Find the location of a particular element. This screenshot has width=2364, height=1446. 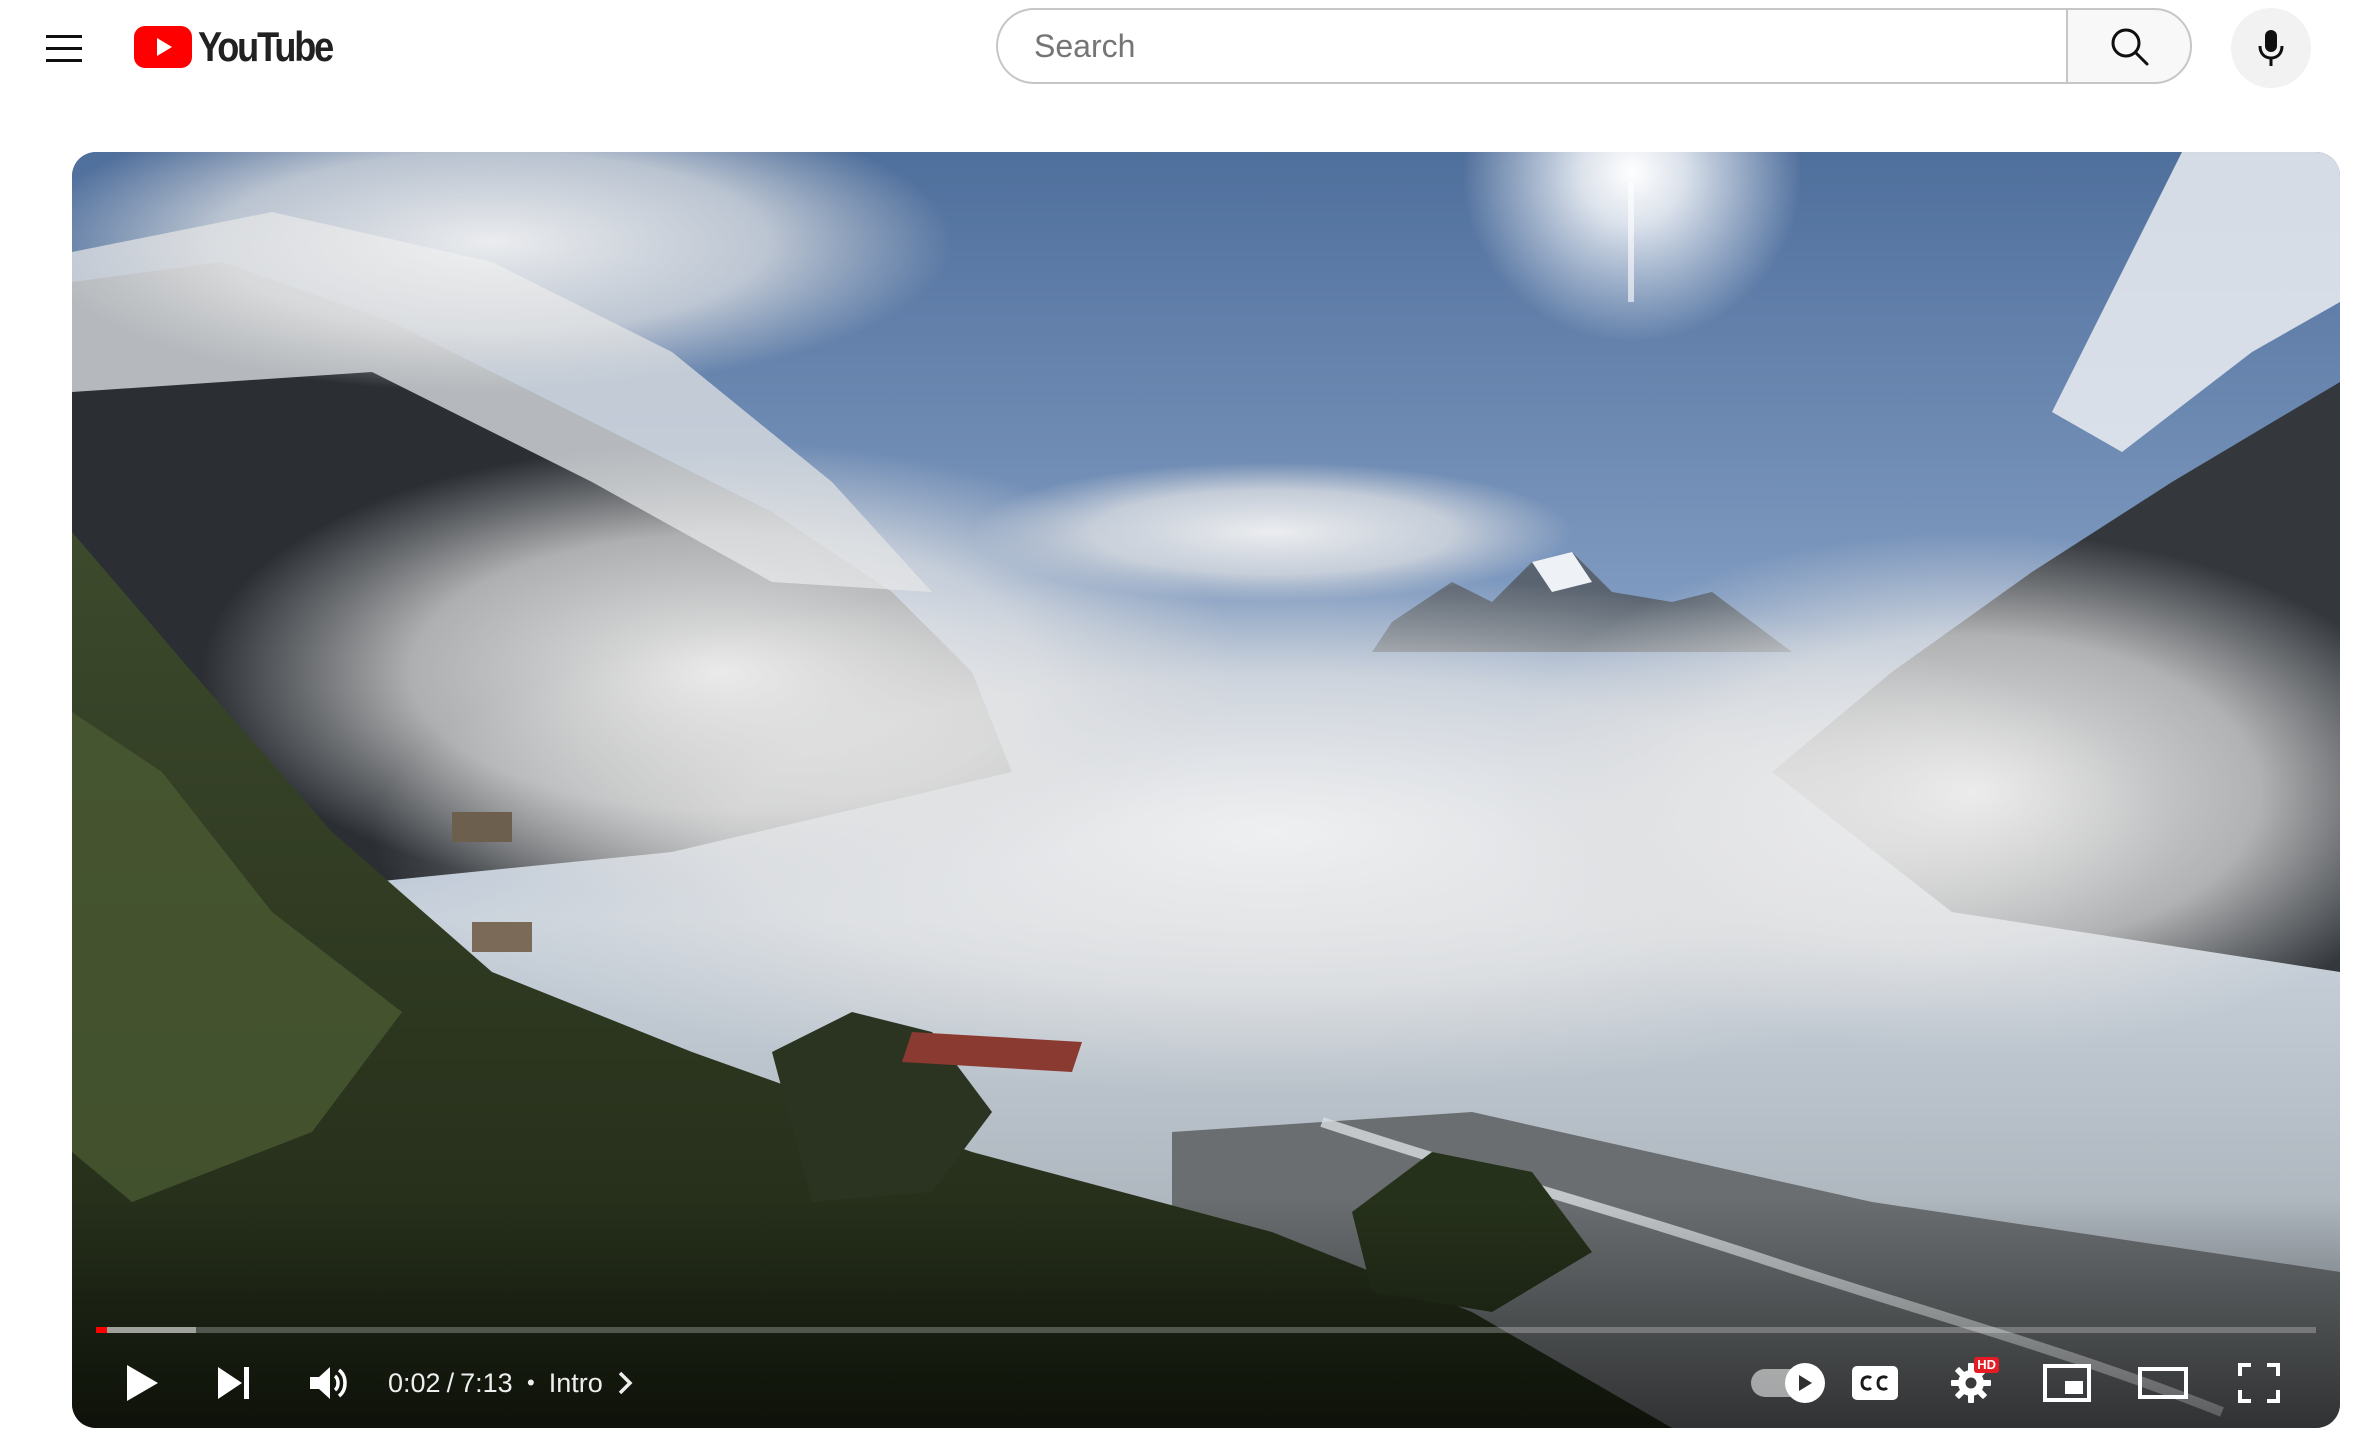

volume-icon is located at coordinates (328, 1383).